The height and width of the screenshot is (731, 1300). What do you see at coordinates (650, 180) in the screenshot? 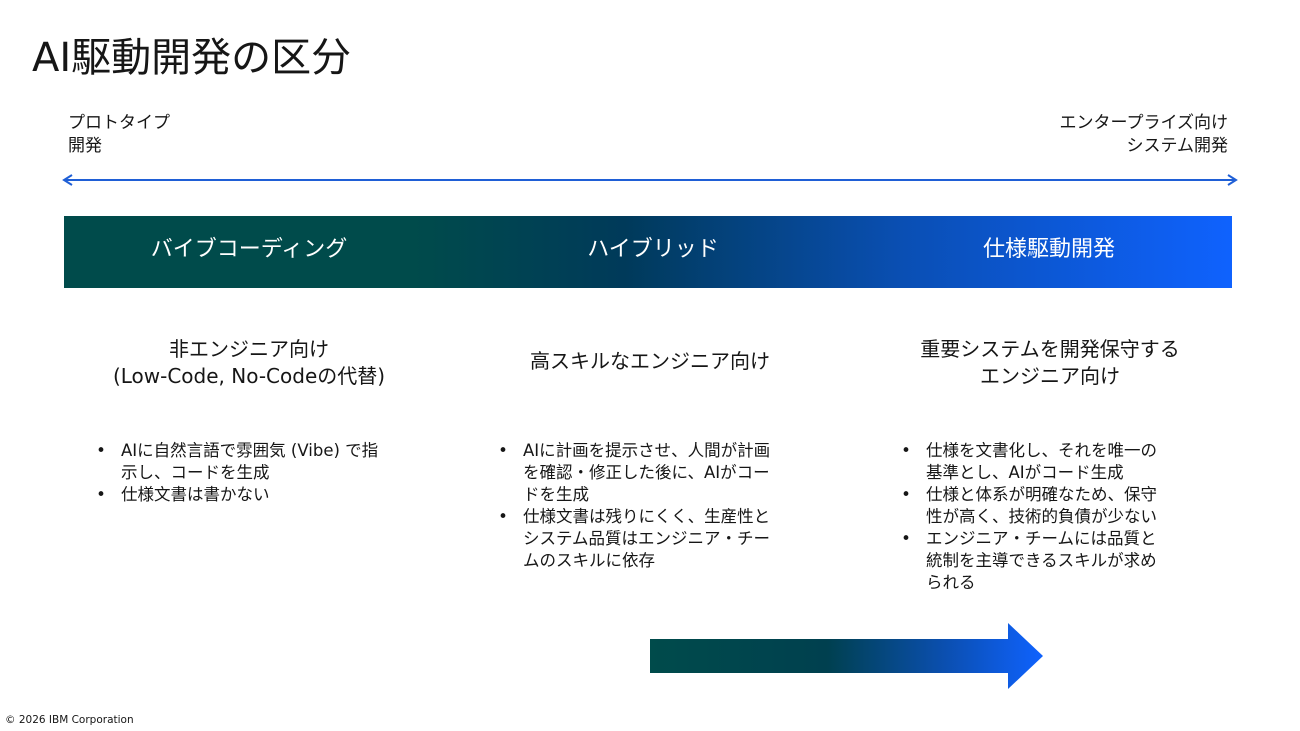
I see `double-headed-arrow-icon` at bounding box center [650, 180].